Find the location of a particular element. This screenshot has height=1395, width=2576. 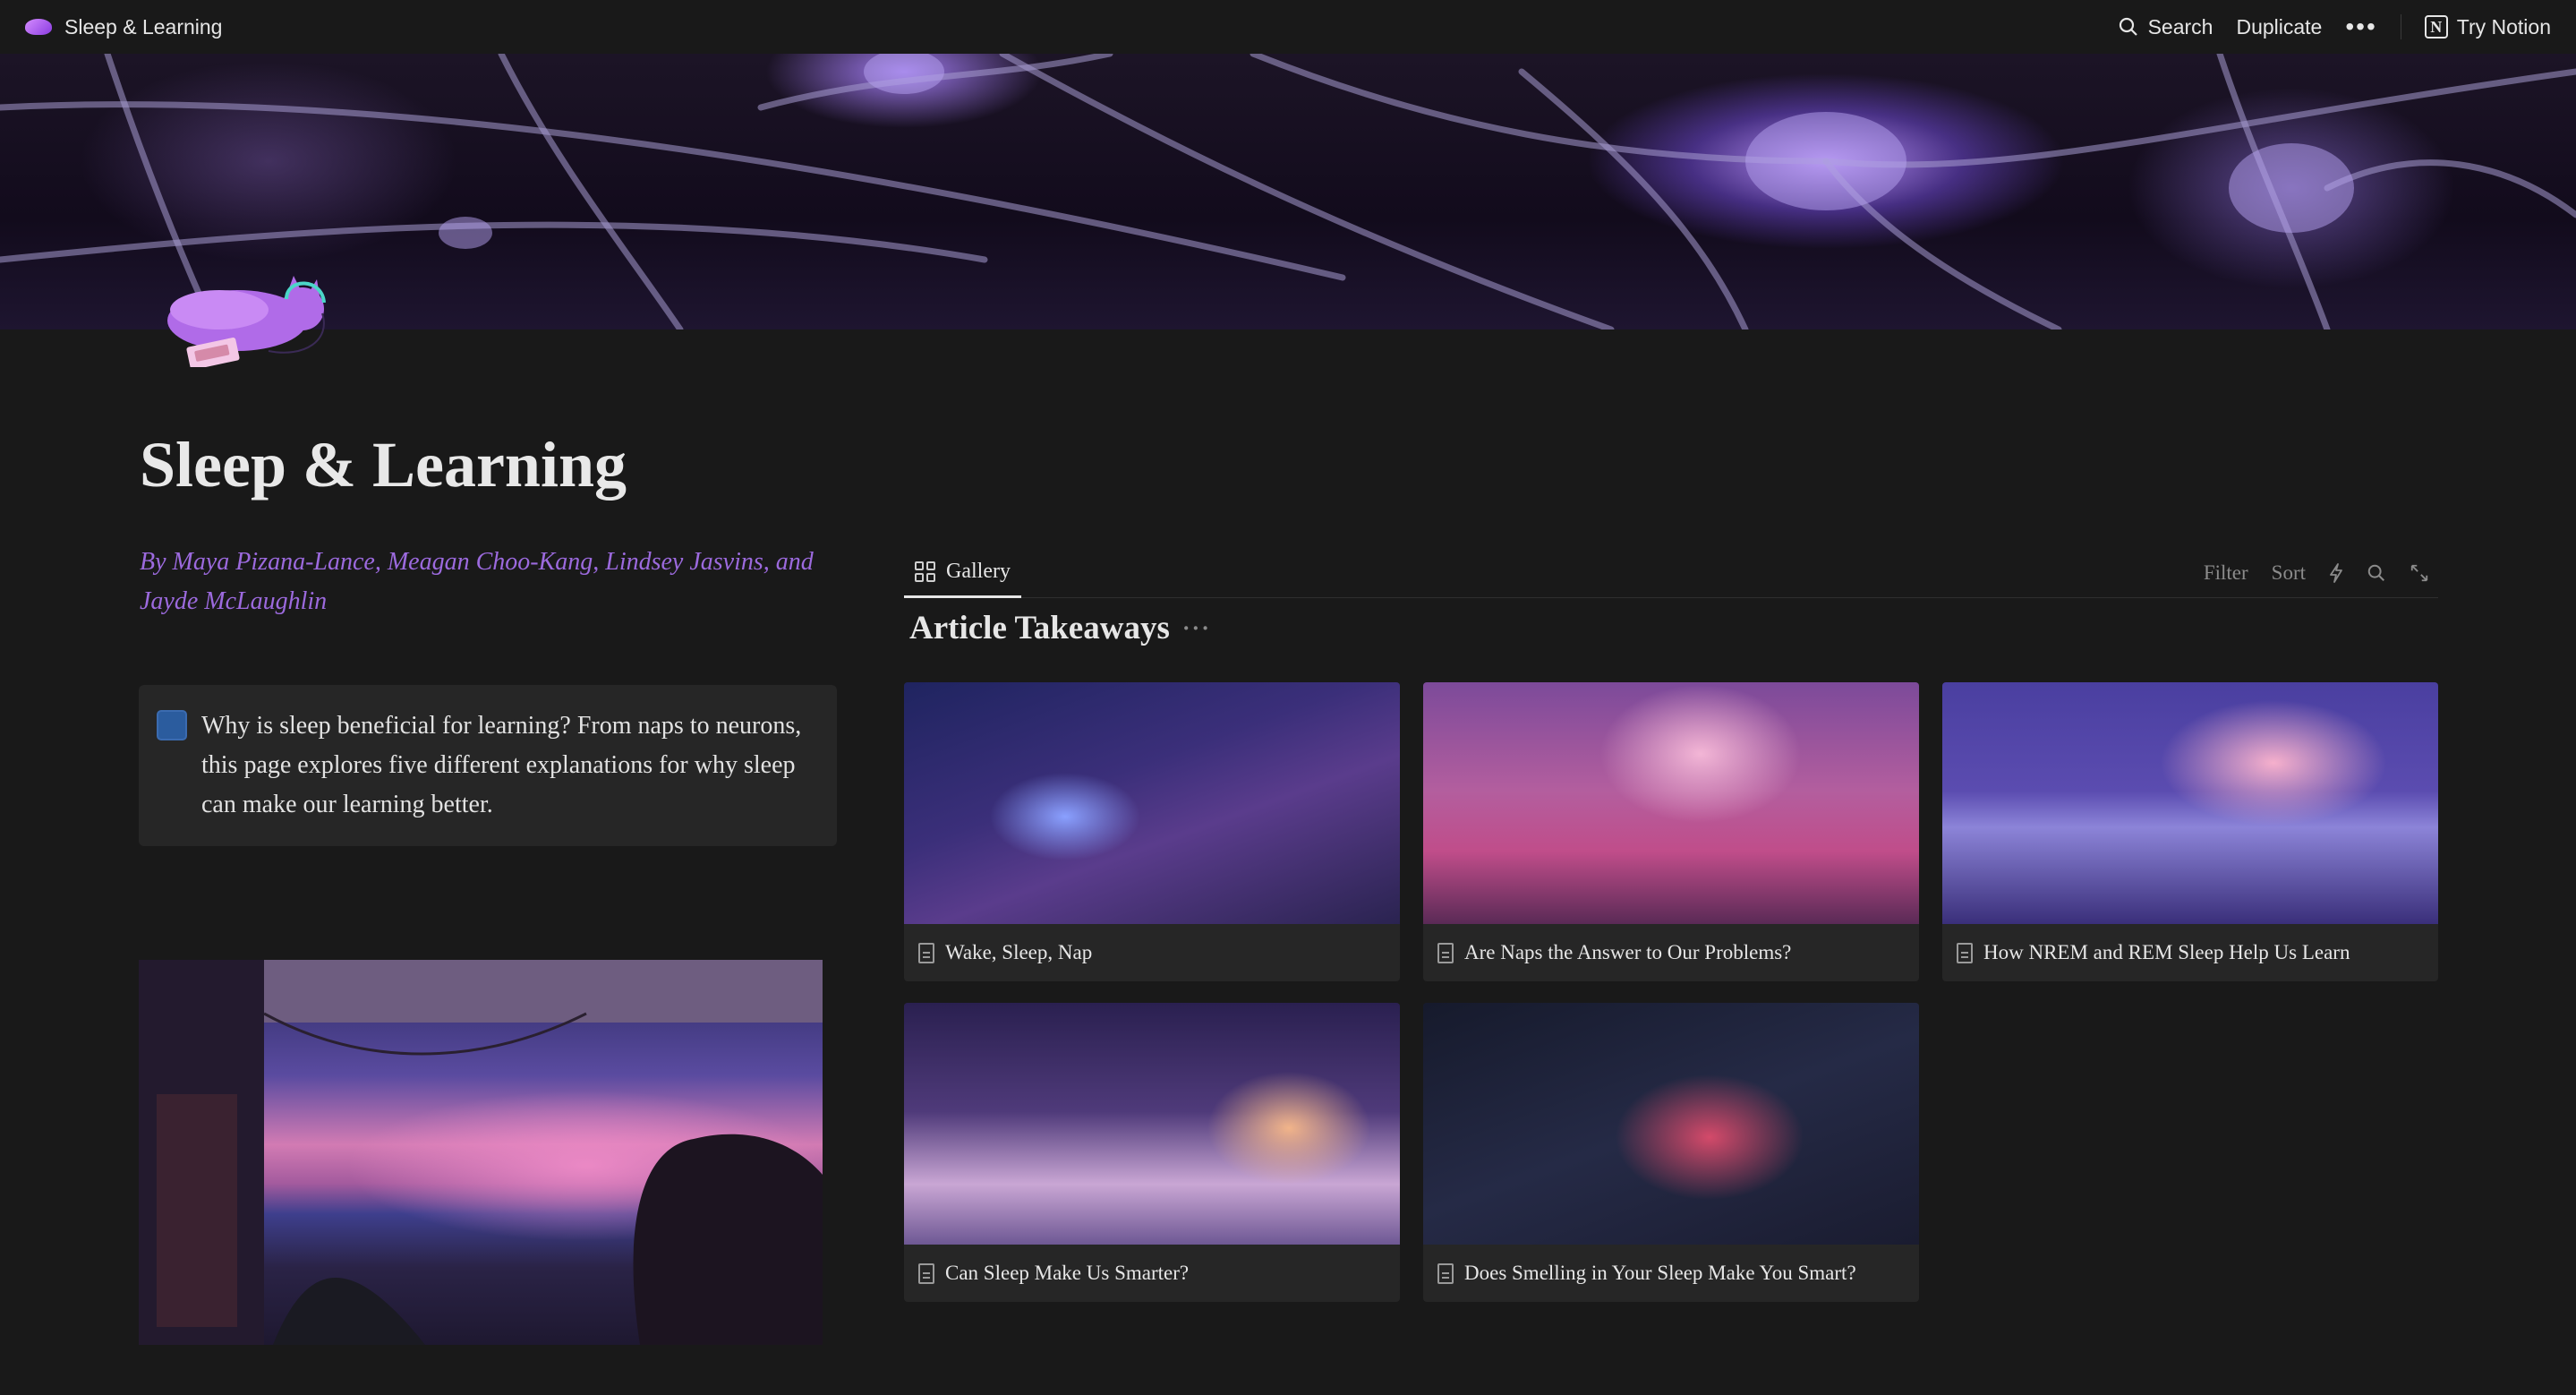

window-scene is located at coordinates (481, 1152).